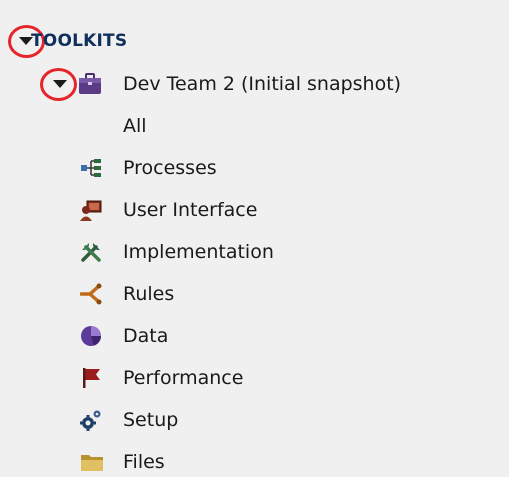 The image size is (515, 477). Describe the element at coordinates (262, 84) in the screenshot. I see `toolkit-node-label: Dev Team 2 (Initial snapshot)` at that location.